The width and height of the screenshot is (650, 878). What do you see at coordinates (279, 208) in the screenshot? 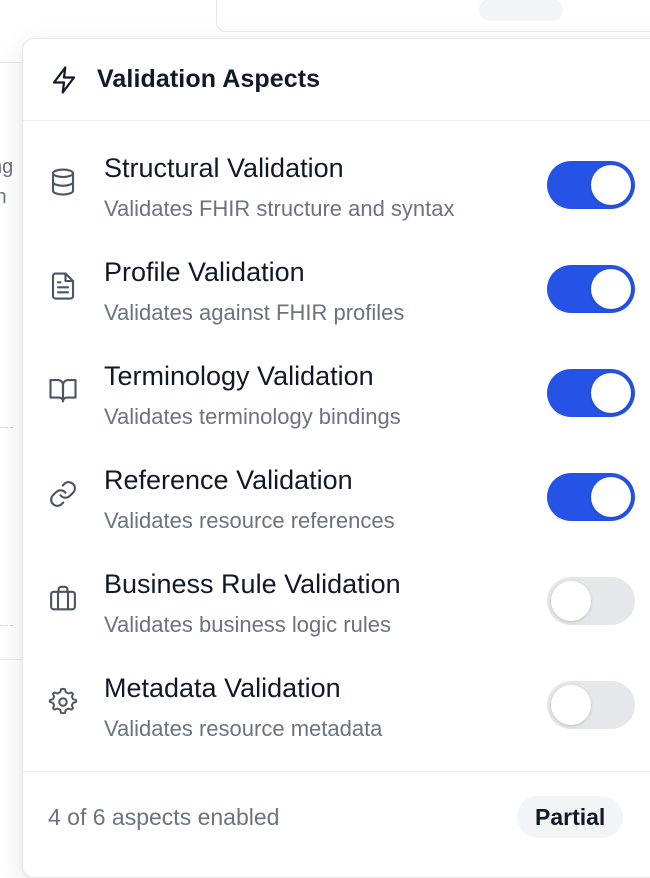
I see `aspect-description: Validates FHIR structure and syntax` at bounding box center [279, 208].